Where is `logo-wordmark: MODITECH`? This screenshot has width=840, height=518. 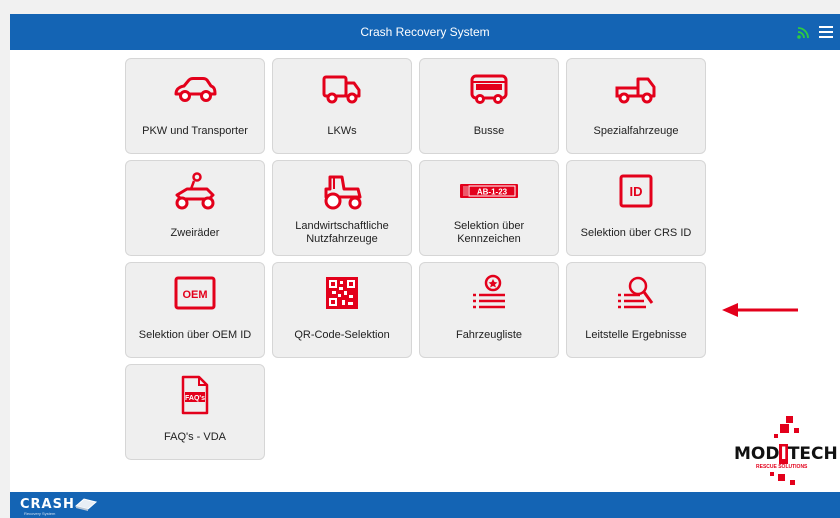
logo-wordmark: MODITECH is located at coordinates (786, 454).